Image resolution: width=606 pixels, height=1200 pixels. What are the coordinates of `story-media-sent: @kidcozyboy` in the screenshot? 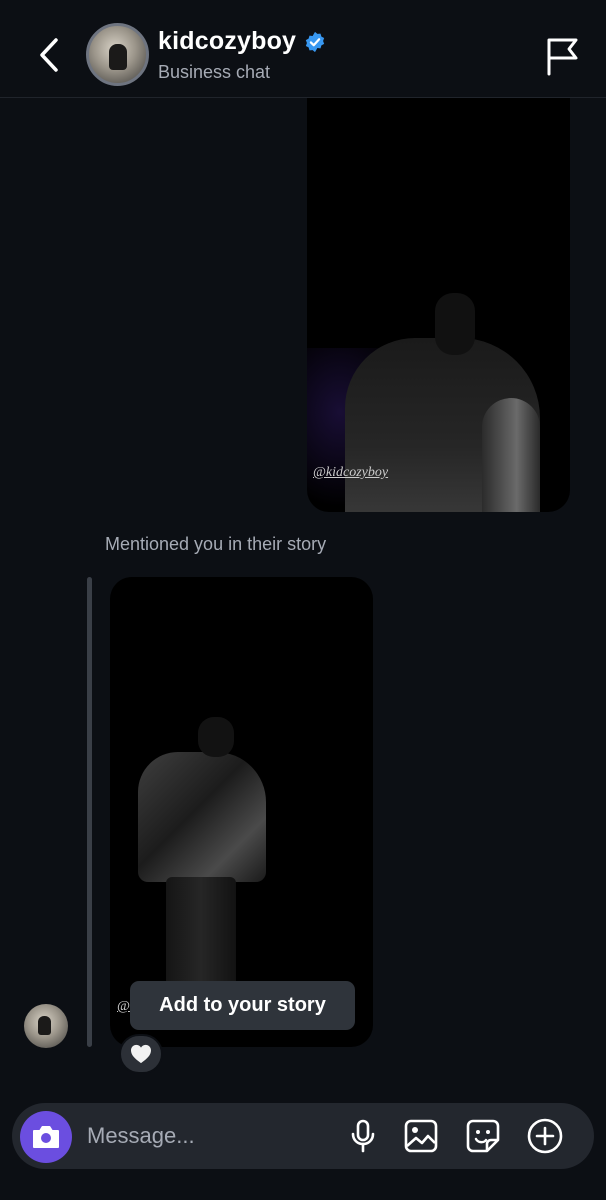 It's located at (438, 305).